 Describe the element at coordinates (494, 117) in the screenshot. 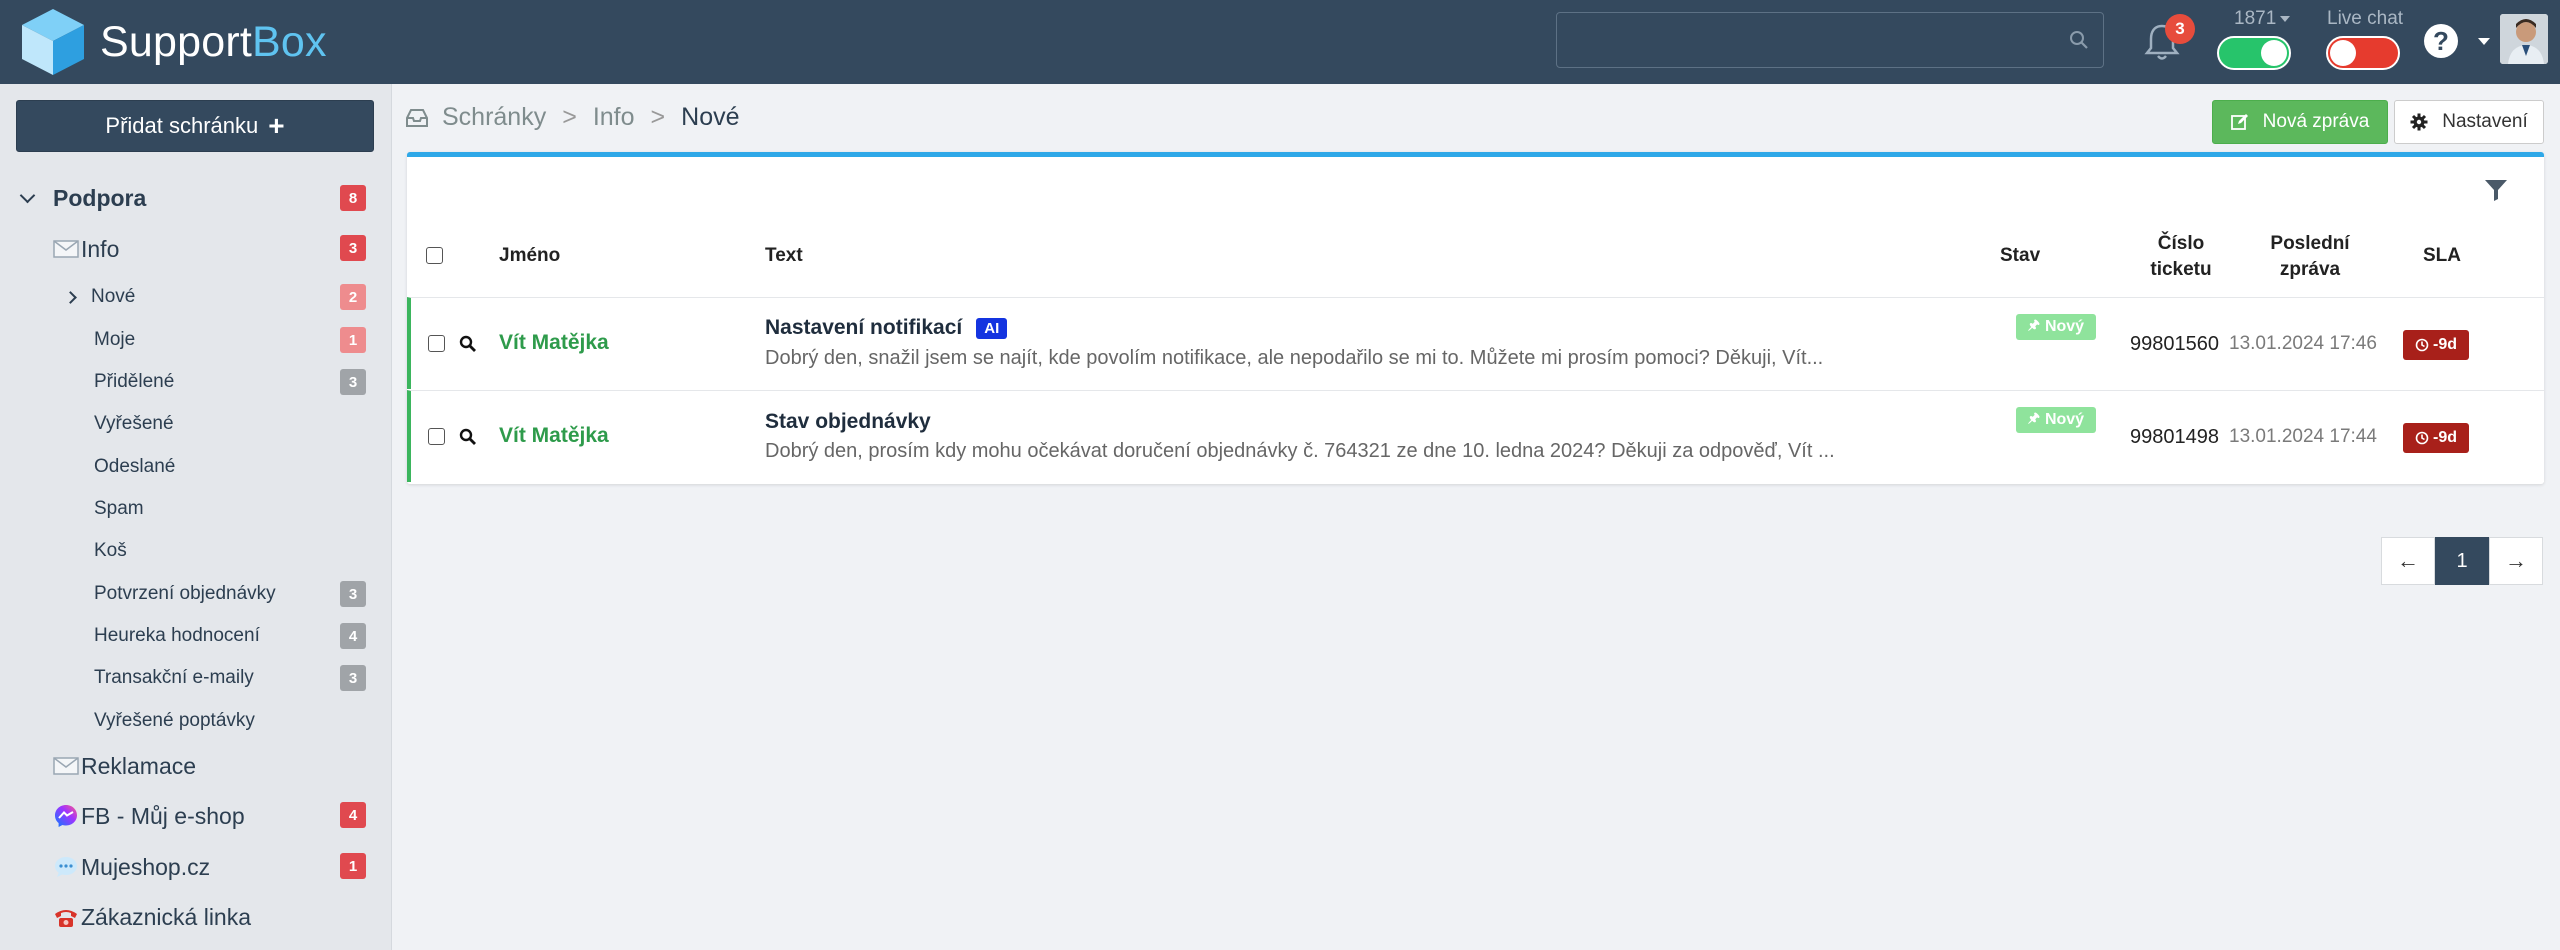

I see `breadcrumb-schranky: Schránky` at that location.